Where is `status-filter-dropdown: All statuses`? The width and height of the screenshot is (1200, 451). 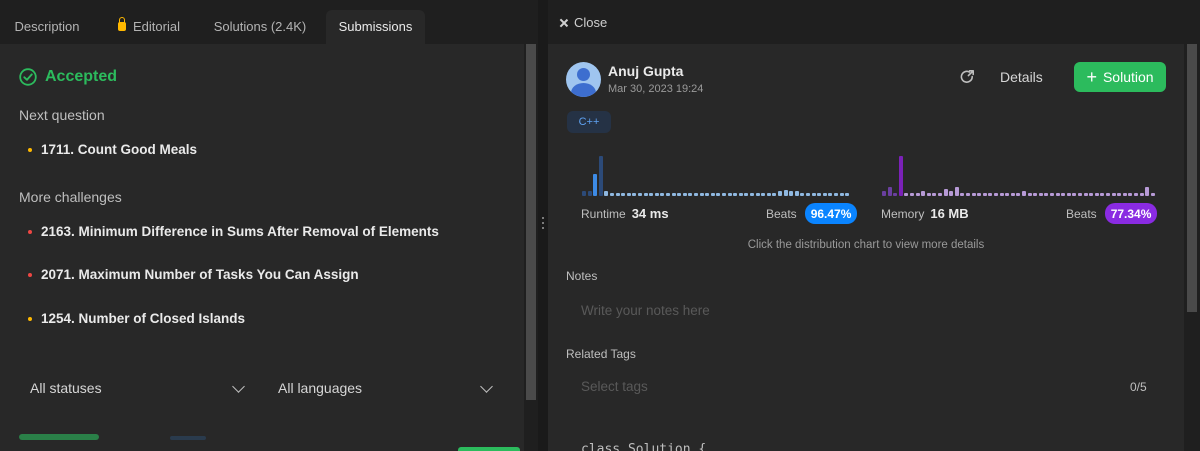
status-filter-dropdown: All statuses is located at coordinates (137, 388).